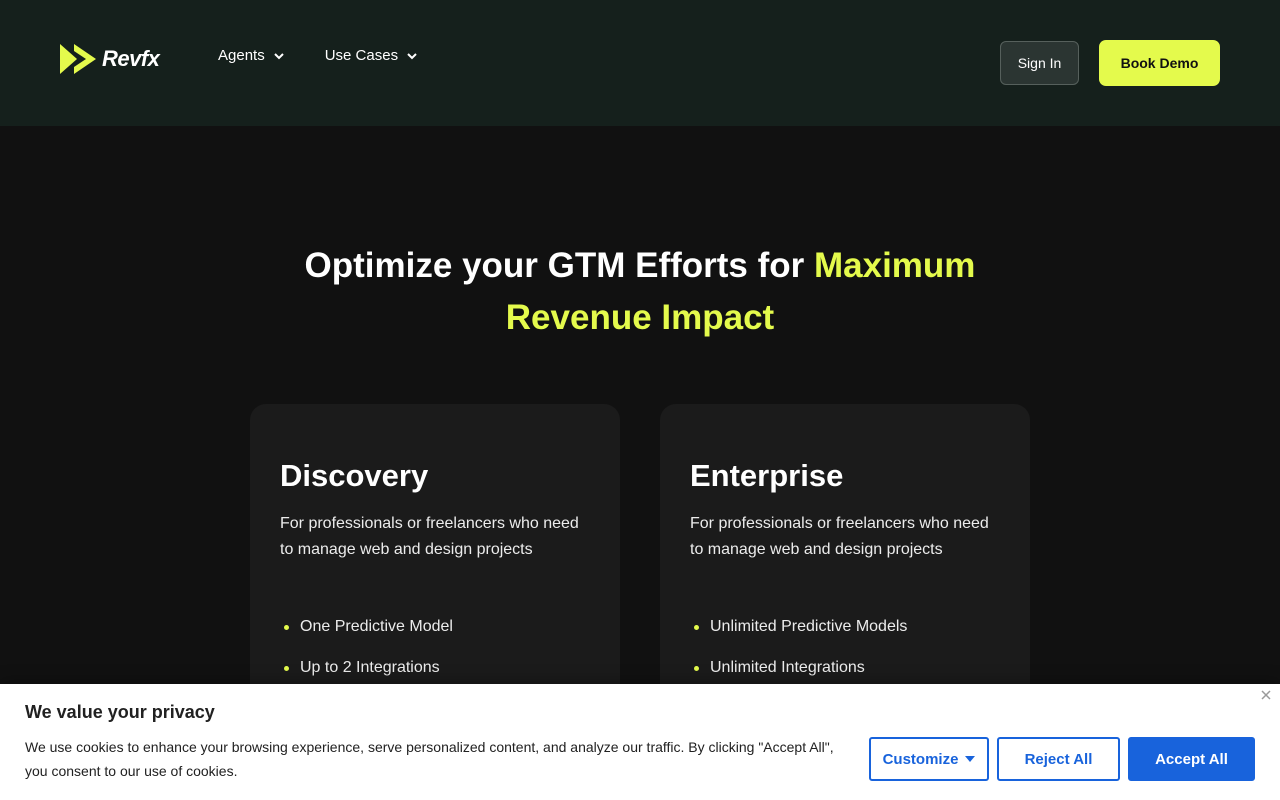  Describe the element at coordinates (318, 55) in the screenshot. I see `main-nav: Agents Use Cases` at that location.